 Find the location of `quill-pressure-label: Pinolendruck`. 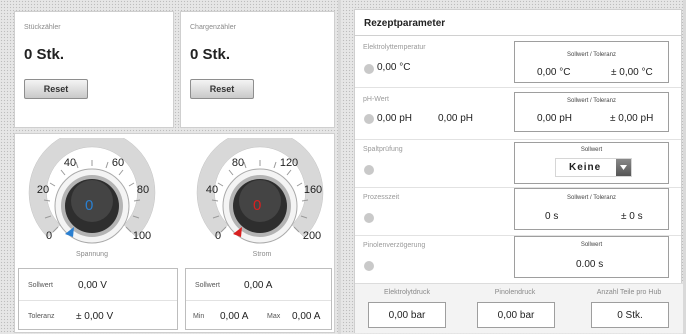

quill-pressure-label: Pinolendruck is located at coordinates (515, 292).